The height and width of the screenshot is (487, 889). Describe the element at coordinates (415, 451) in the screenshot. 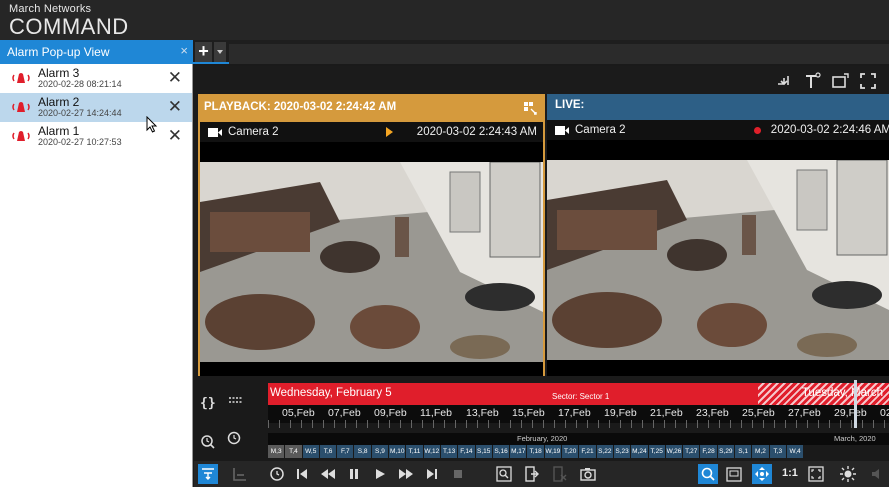

I see `timeline-day-cell: T,11` at that location.